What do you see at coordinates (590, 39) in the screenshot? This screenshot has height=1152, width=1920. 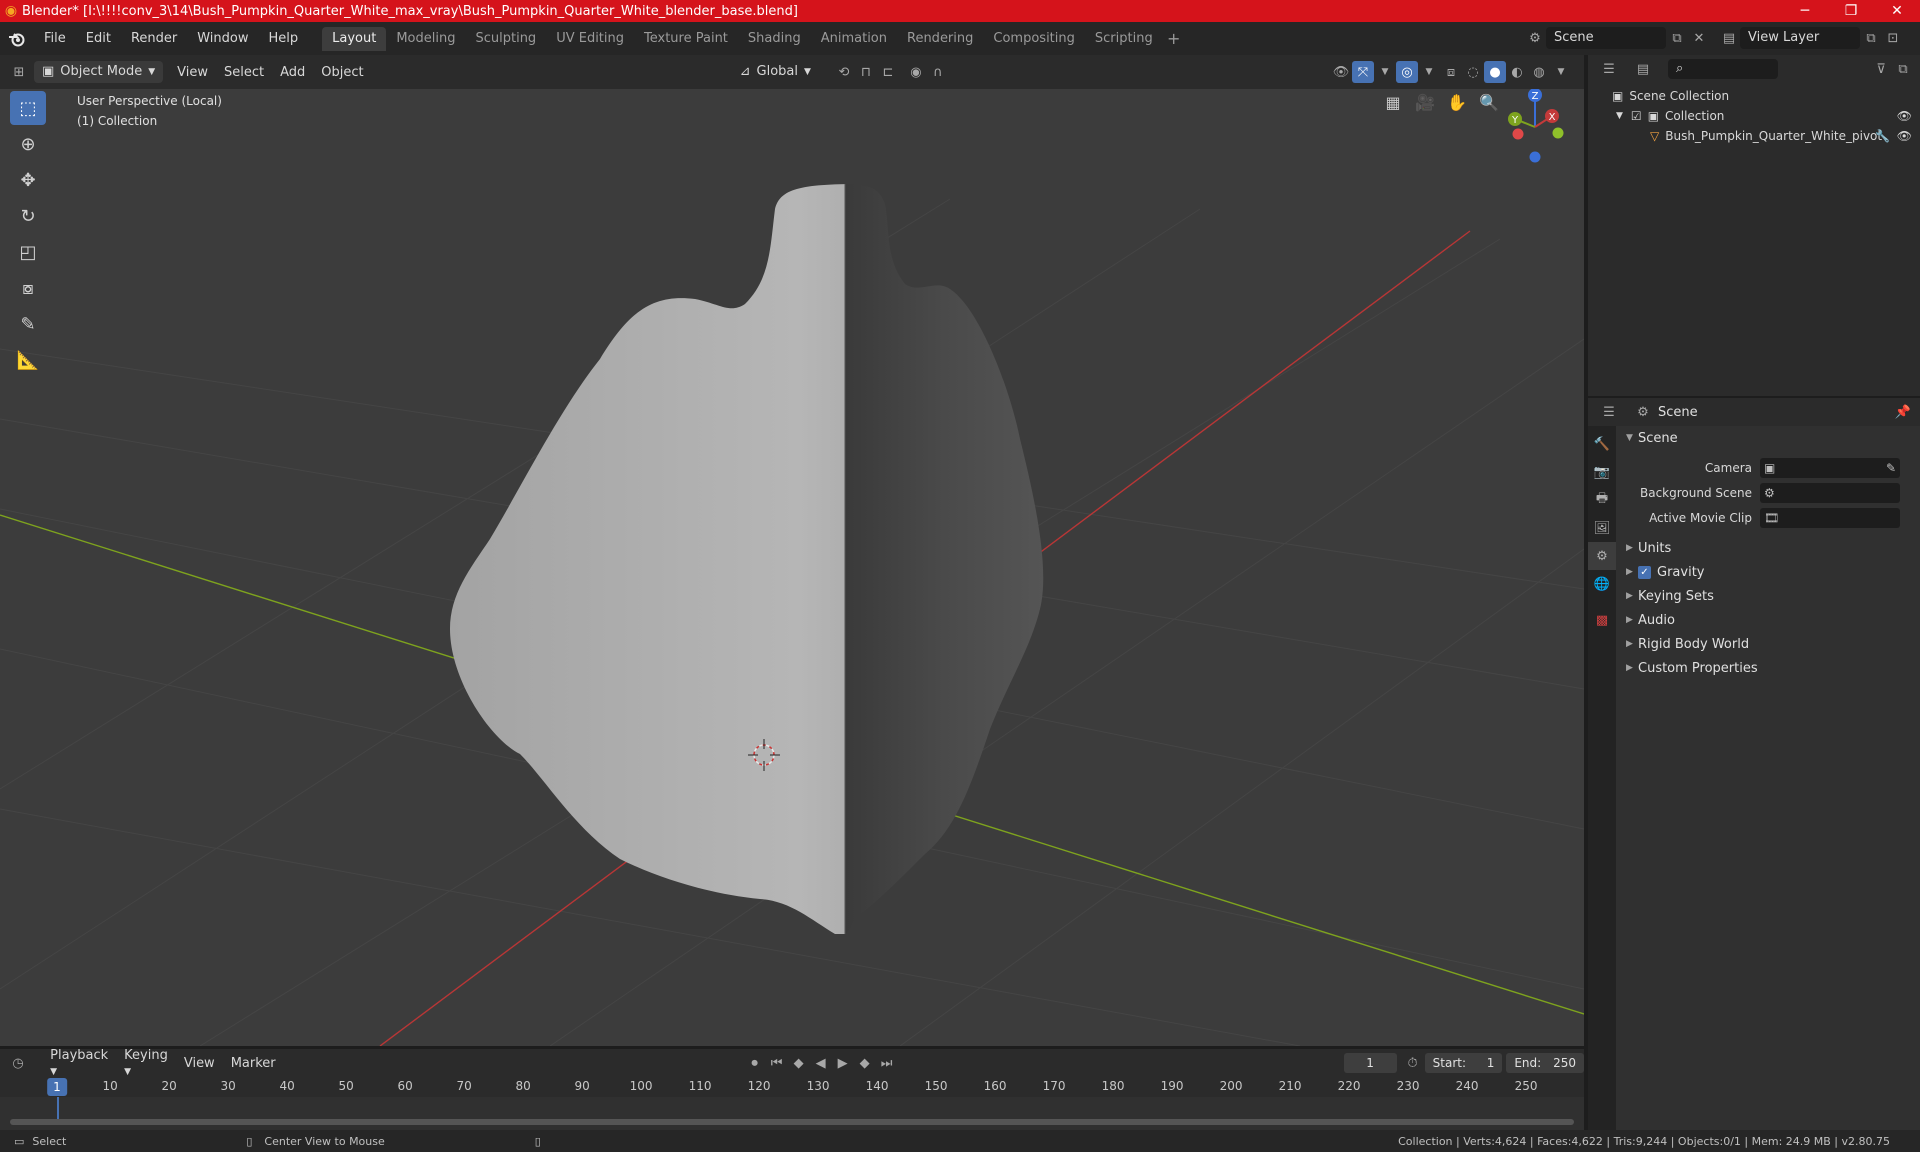 I see `tab-uv-editing: UV Editing` at bounding box center [590, 39].